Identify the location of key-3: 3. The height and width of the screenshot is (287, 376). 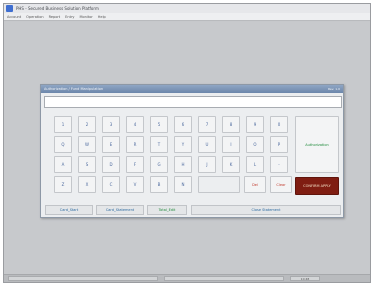
(111, 124).